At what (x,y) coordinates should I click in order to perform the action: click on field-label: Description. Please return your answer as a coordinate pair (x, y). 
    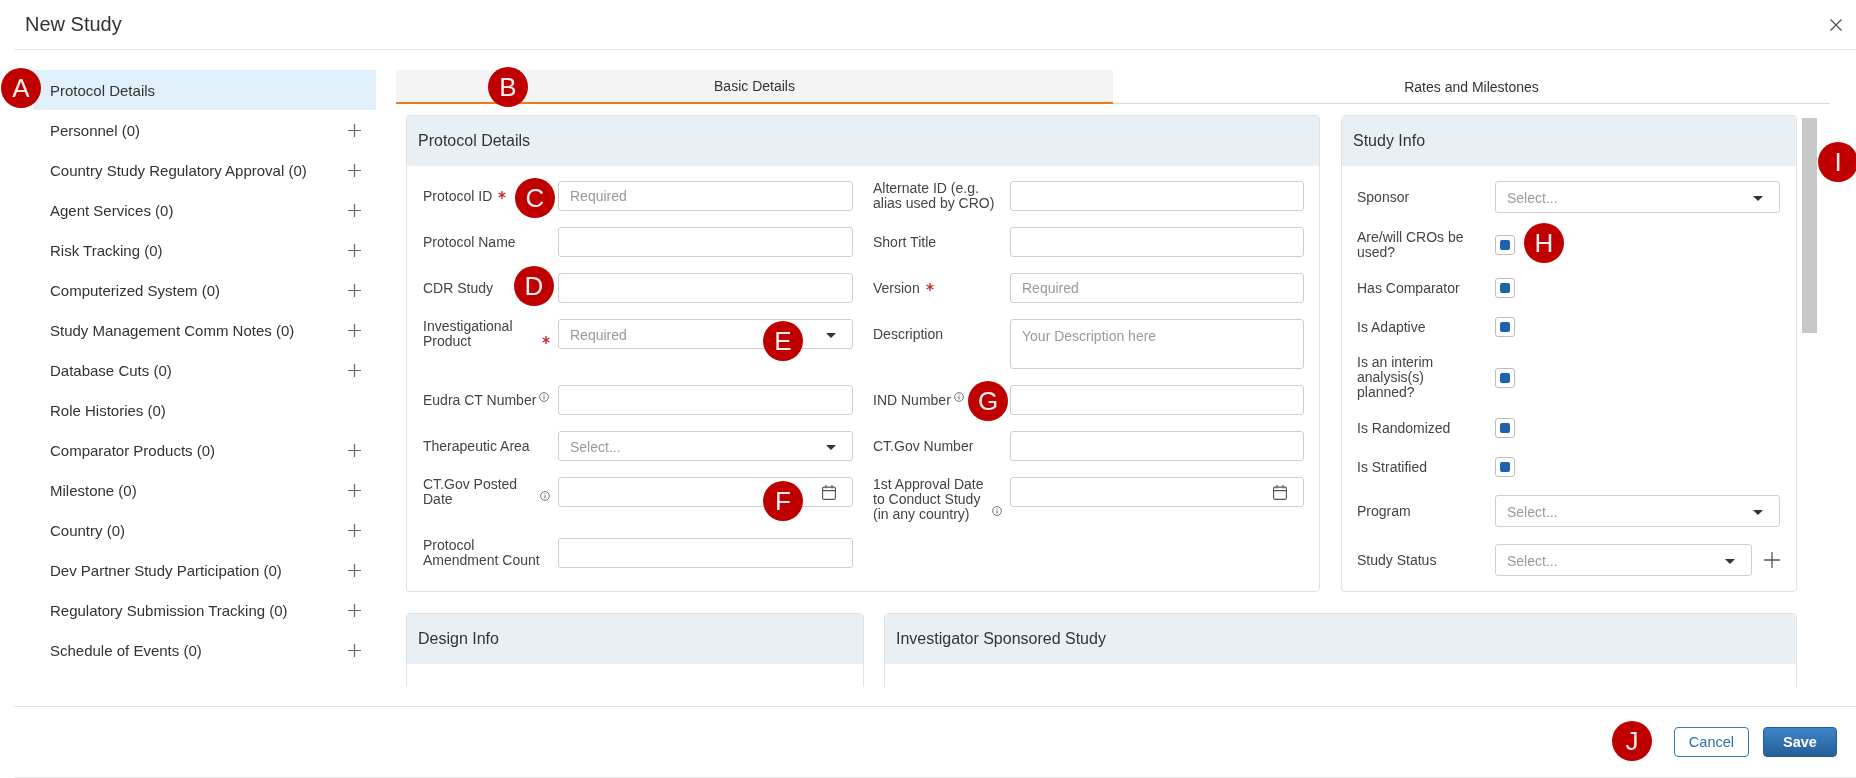
    Looking at the image, I should click on (908, 334).